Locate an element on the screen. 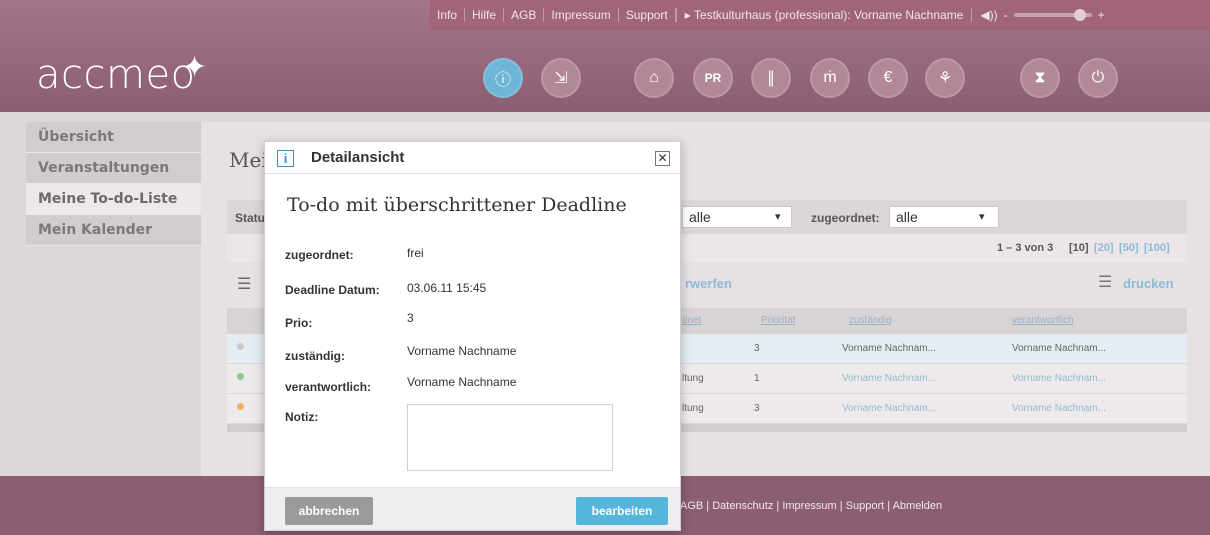 Image resolution: width=1210 pixels, height=535 pixels. column-responsible: zuständig is located at coordinates (870, 320).